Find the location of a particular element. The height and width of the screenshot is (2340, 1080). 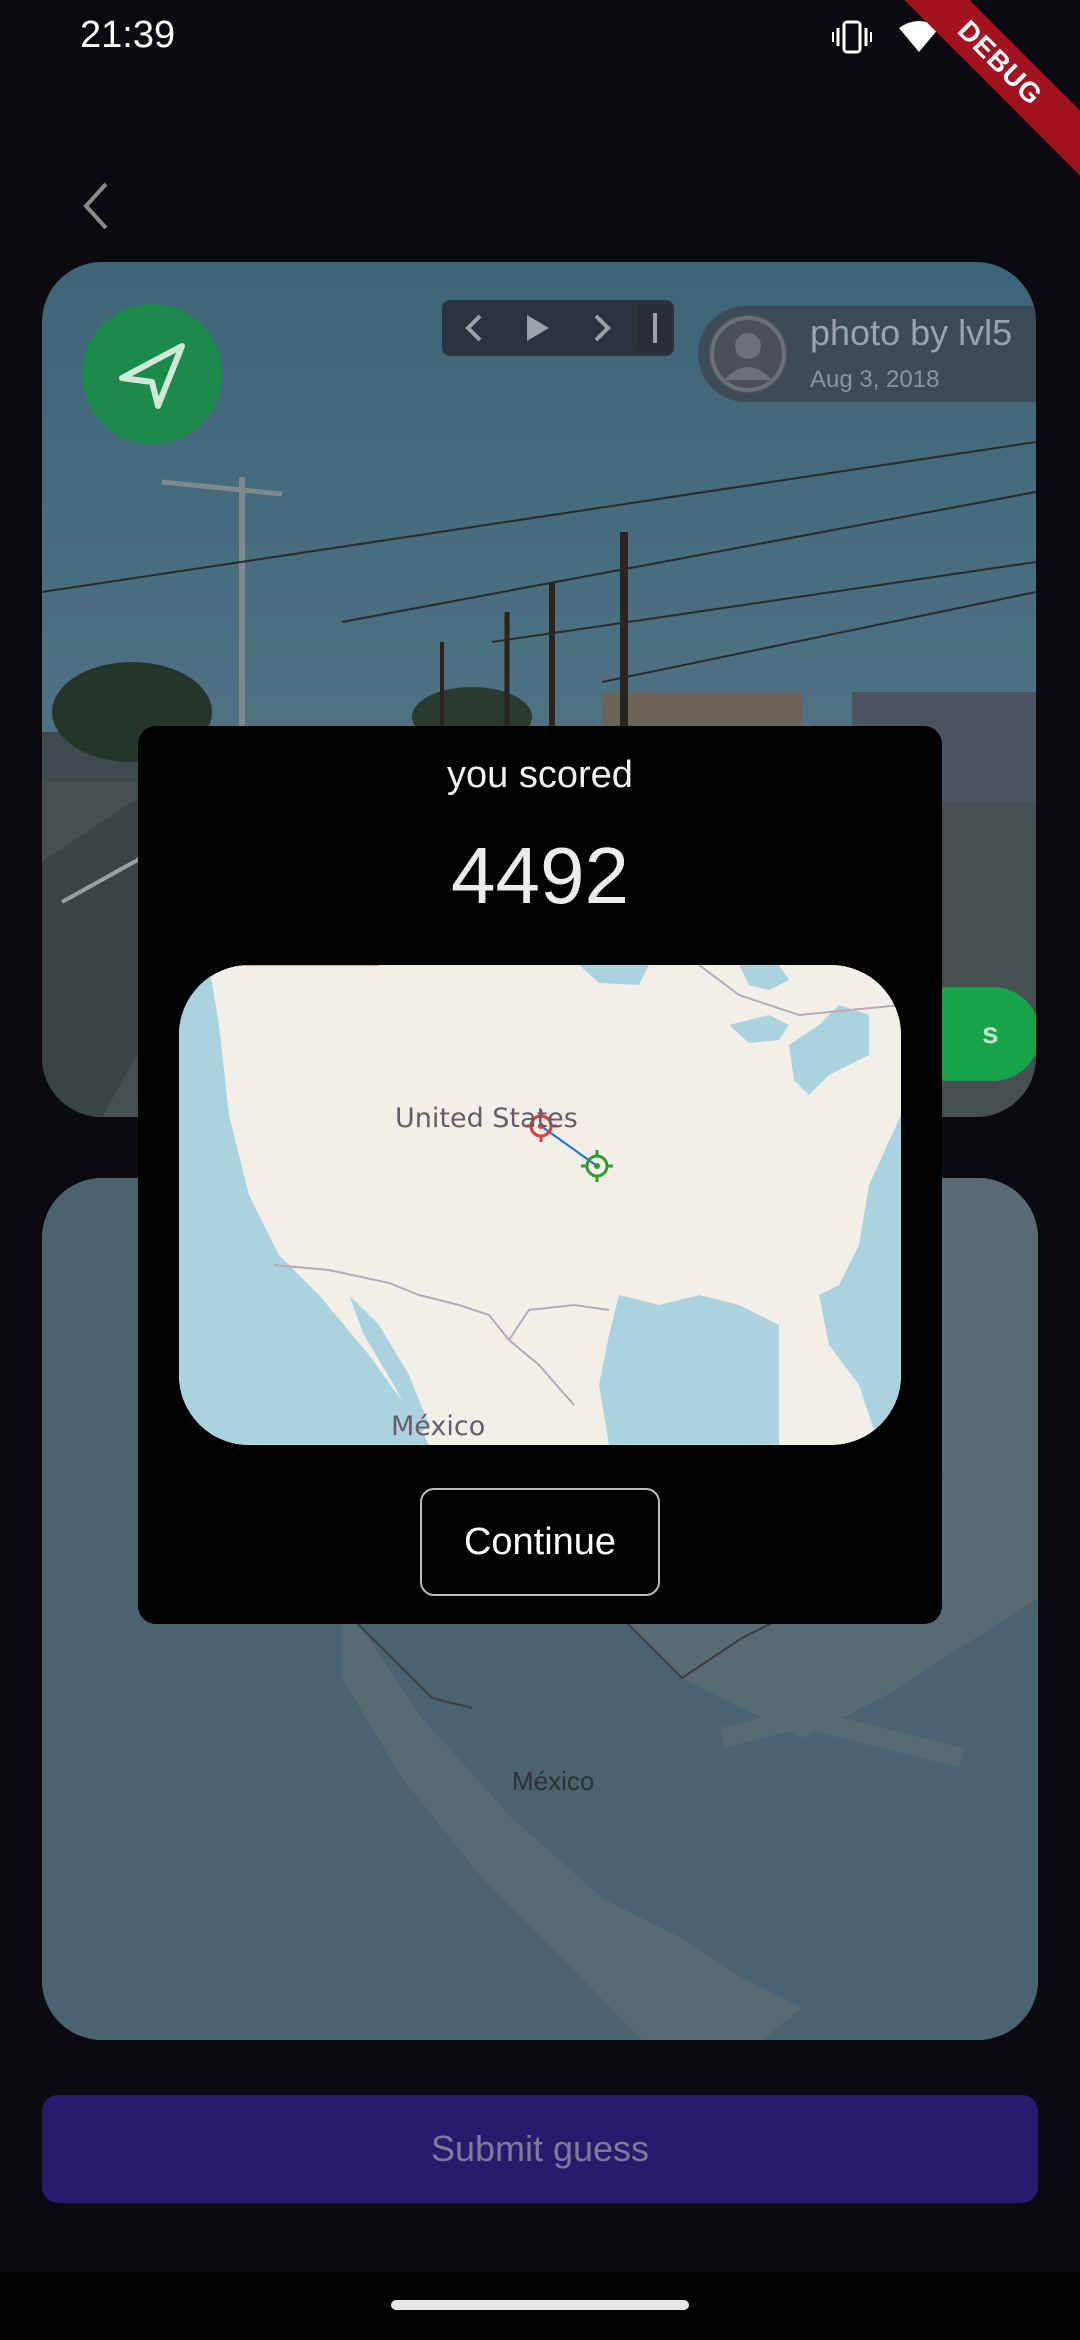

chevron-right-icon is located at coordinates (602, 328).